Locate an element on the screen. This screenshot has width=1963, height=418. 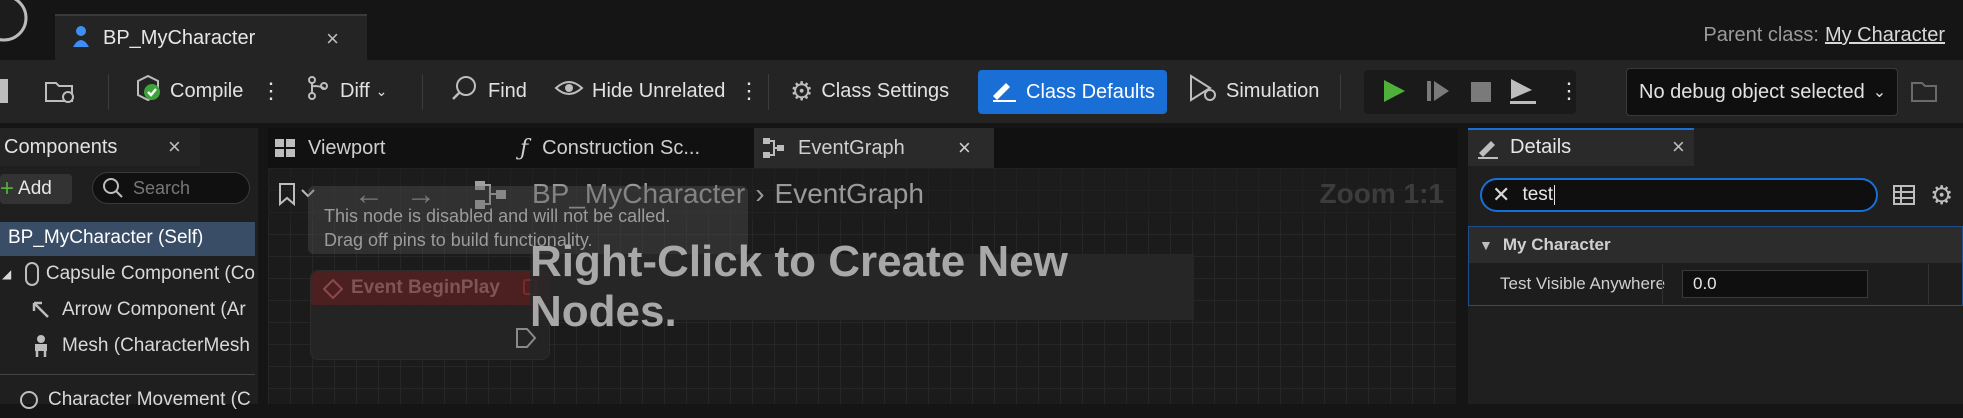
components-search-input: Search is located at coordinates (171, 188).